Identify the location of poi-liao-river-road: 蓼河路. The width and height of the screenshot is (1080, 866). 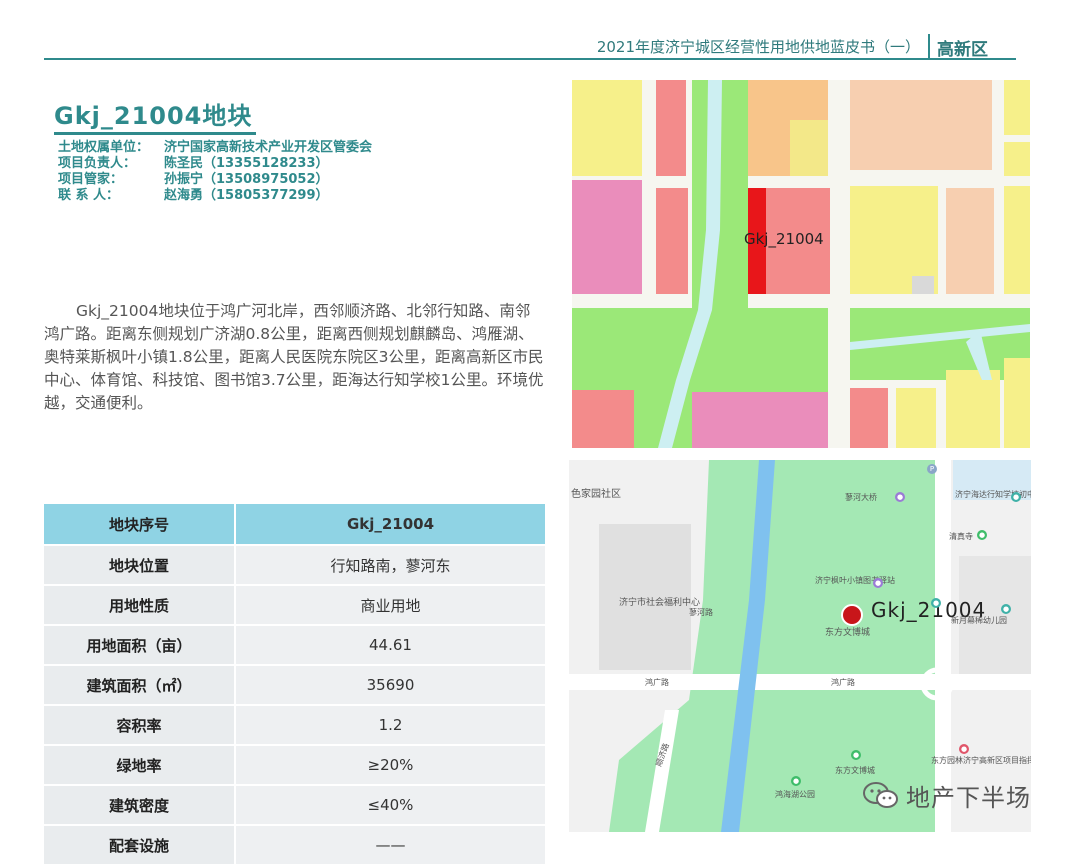
(701, 612).